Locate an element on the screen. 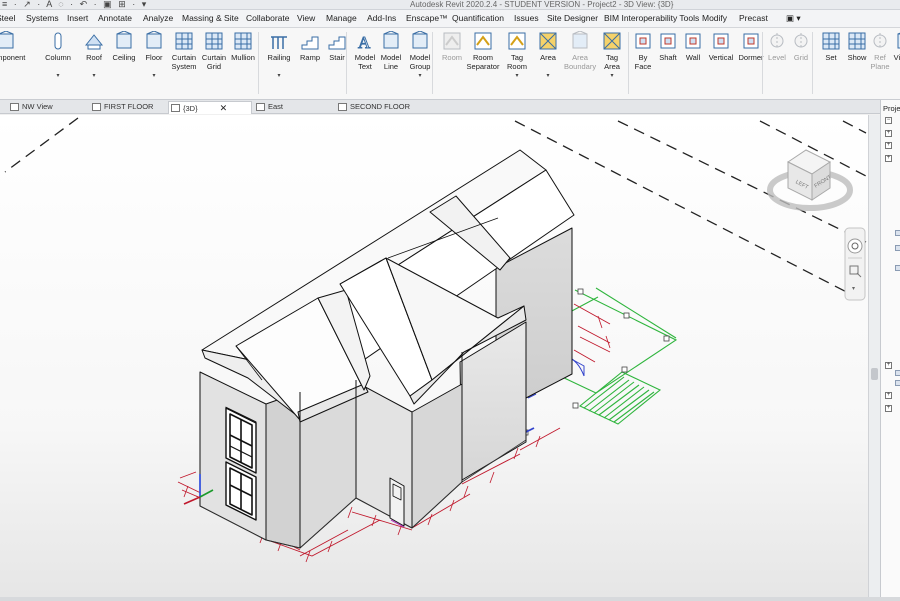 The image size is (900, 601). close-icon: ✕ is located at coordinates (224, 108).